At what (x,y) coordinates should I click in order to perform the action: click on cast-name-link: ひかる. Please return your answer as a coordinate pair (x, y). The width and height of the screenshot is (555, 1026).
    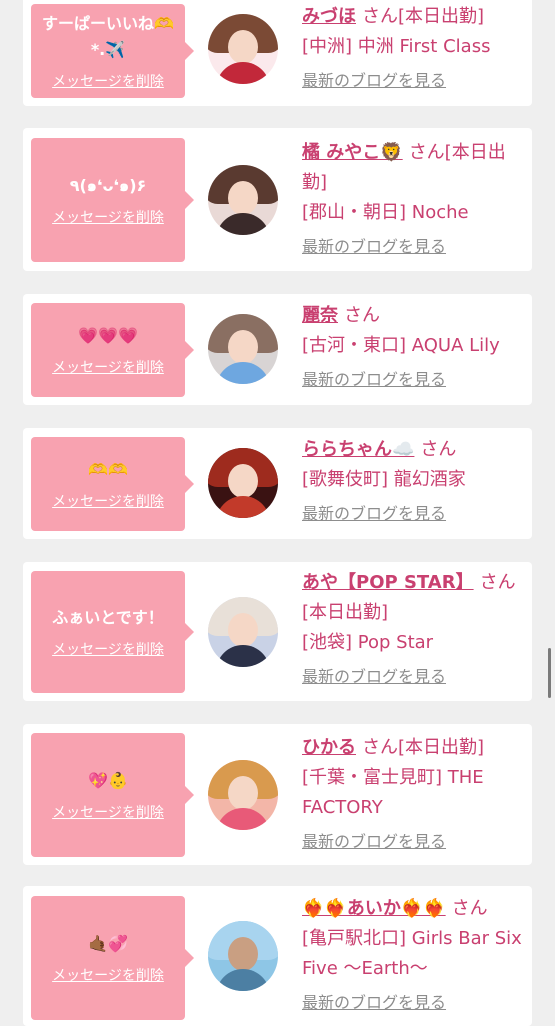
    Looking at the image, I should click on (329, 747).